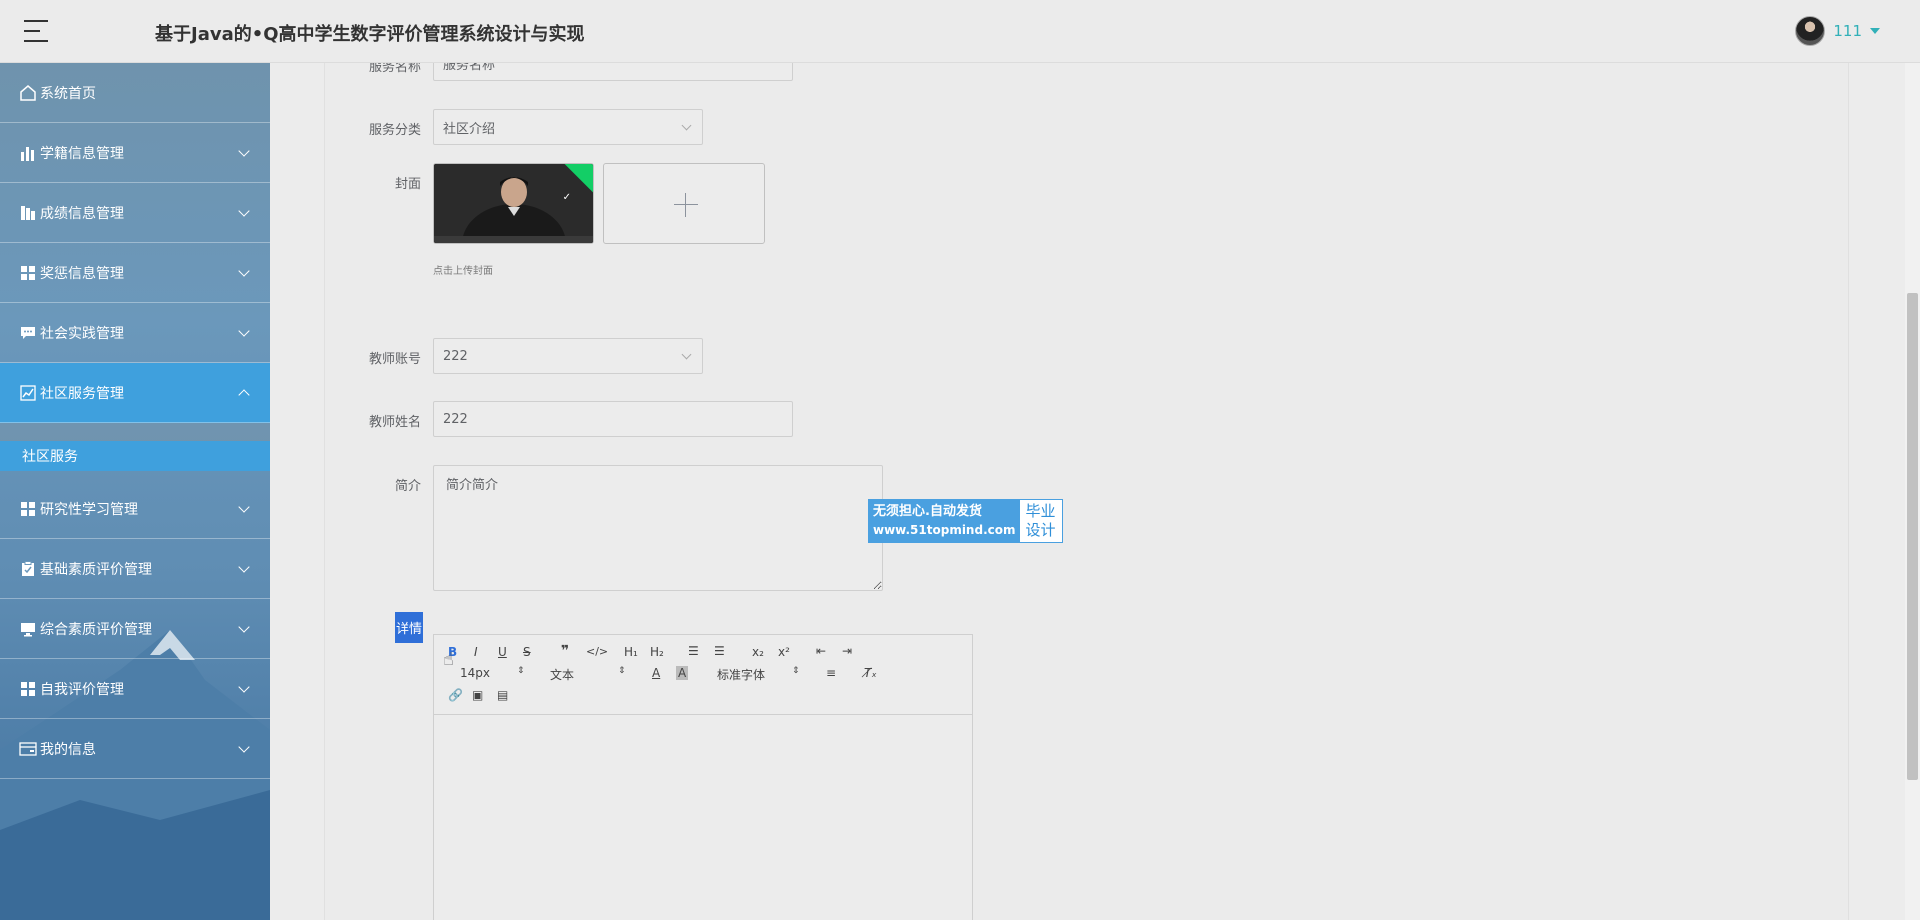 The width and height of the screenshot is (1920, 920). I want to click on sidebar-item-grades: 成绩信息管理, so click(135, 213).